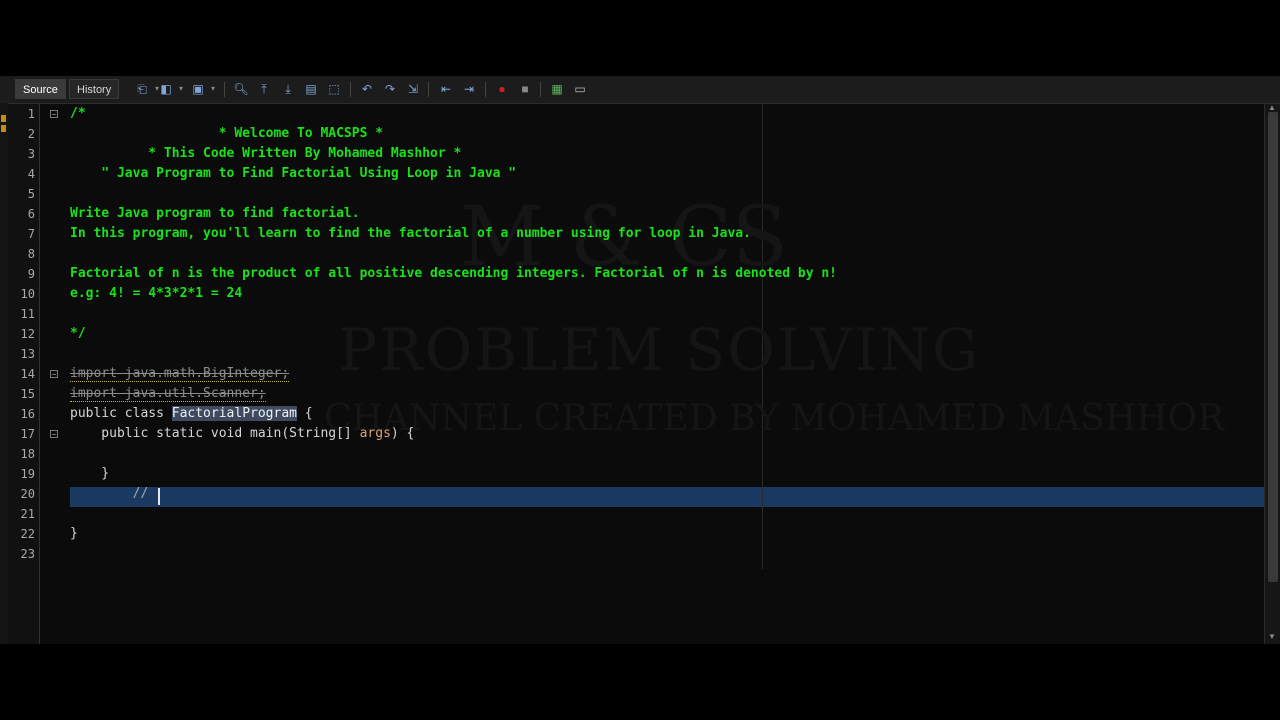 This screenshot has height=720, width=1280. Describe the element at coordinates (762, 336) in the screenshot. I see `right-margin-guide` at that location.